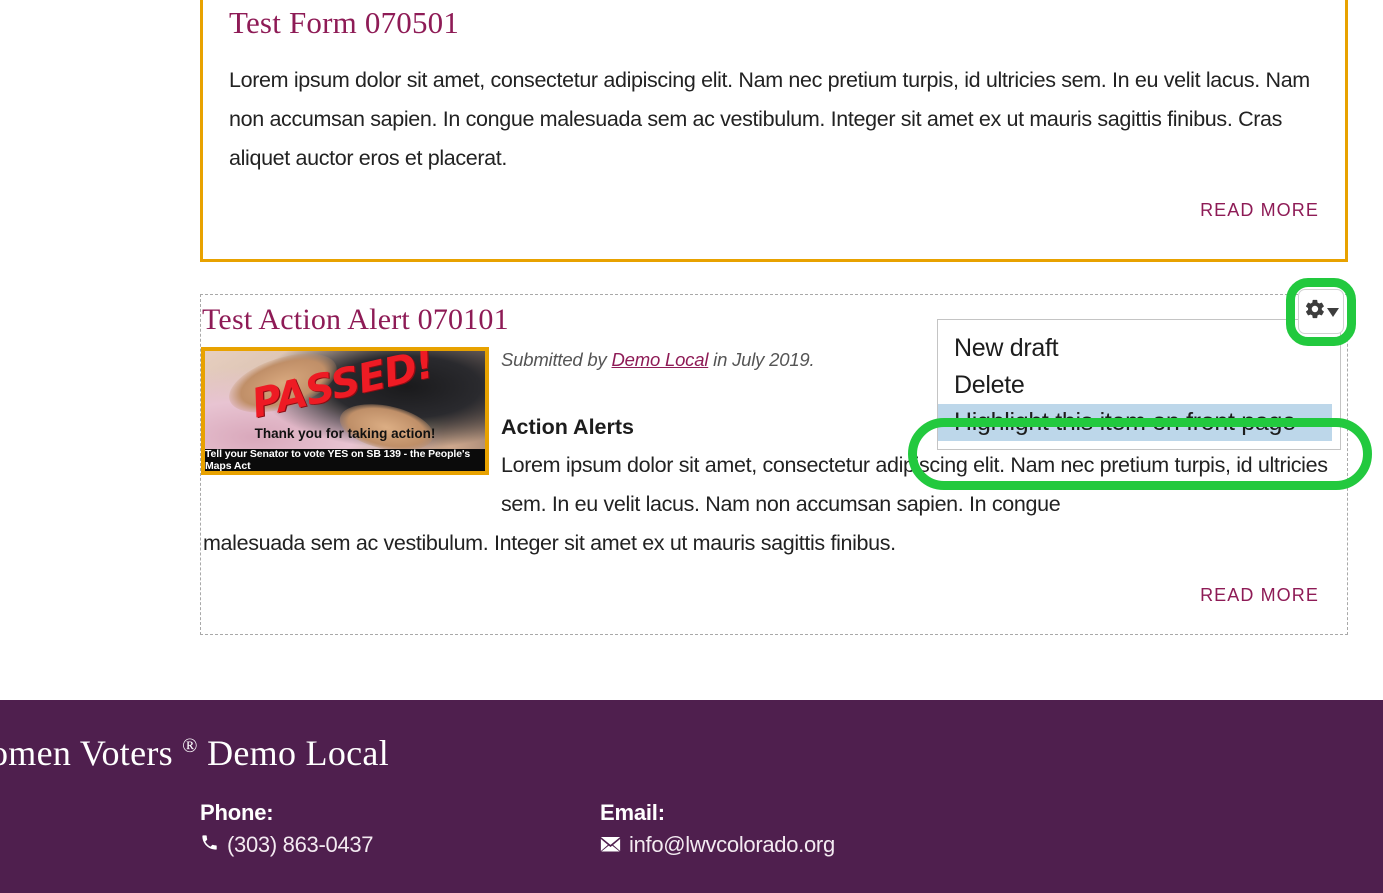  I want to click on registered-trademark-icon: ®, so click(190, 746).